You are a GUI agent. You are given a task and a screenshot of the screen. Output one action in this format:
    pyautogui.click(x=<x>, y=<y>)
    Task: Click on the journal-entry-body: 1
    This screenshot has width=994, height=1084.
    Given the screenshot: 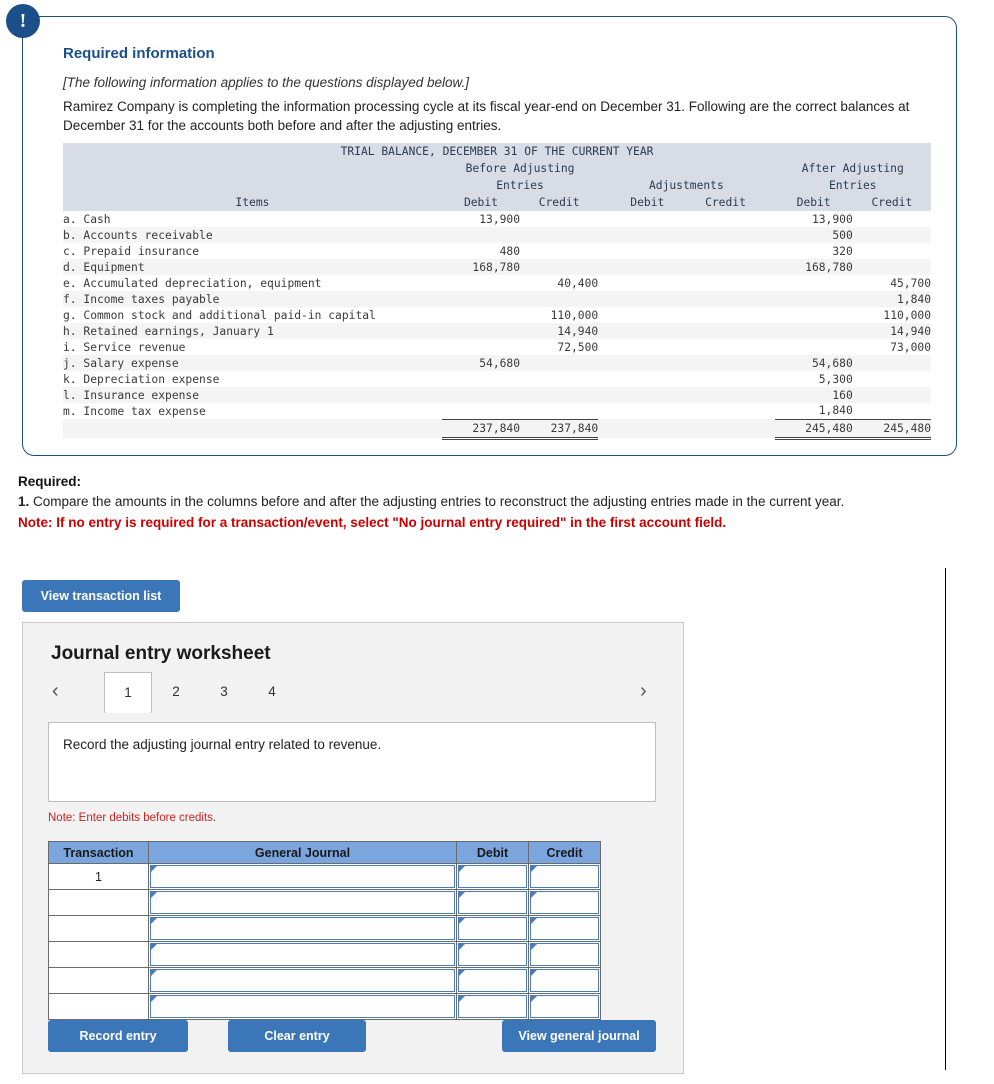 What is the action you would take?
    pyautogui.click(x=324, y=941)
    